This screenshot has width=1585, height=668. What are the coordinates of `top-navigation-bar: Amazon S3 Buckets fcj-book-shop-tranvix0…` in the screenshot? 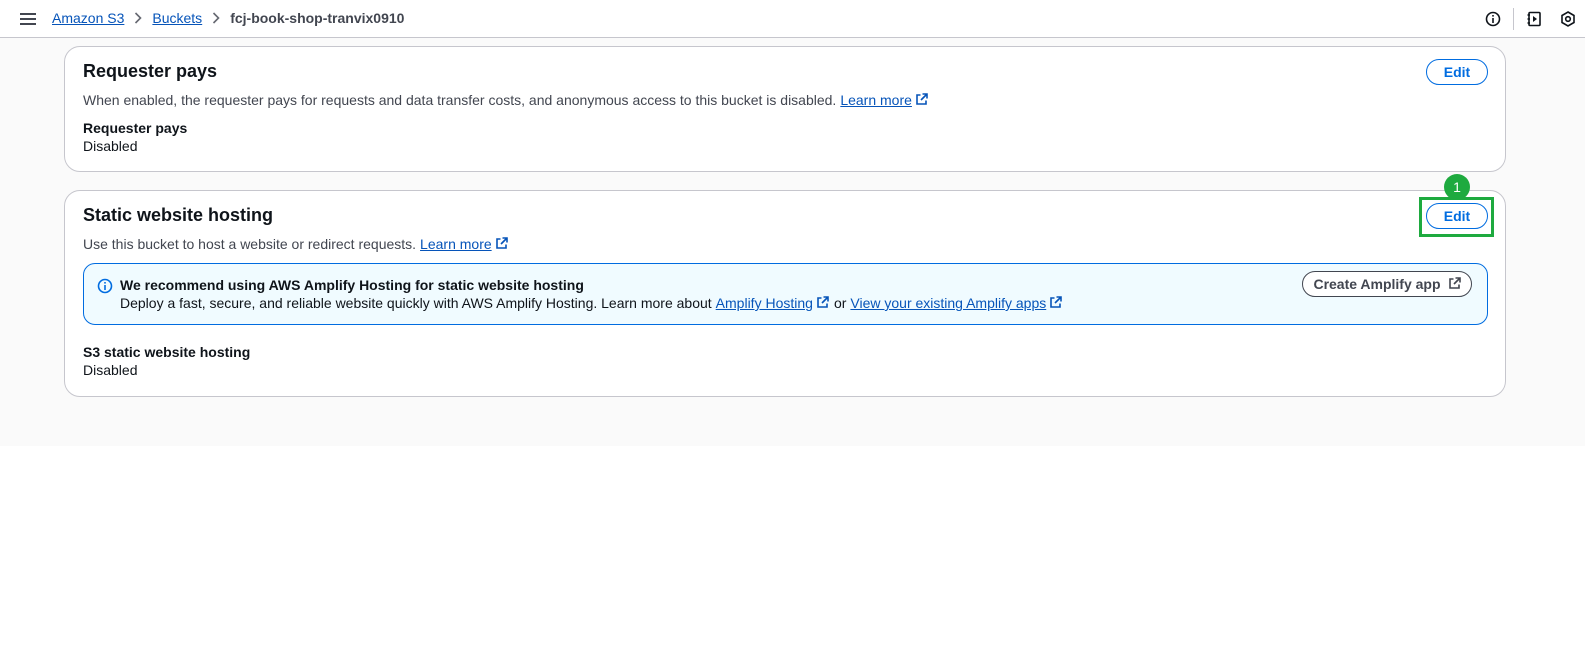 It's located at (792, 19).